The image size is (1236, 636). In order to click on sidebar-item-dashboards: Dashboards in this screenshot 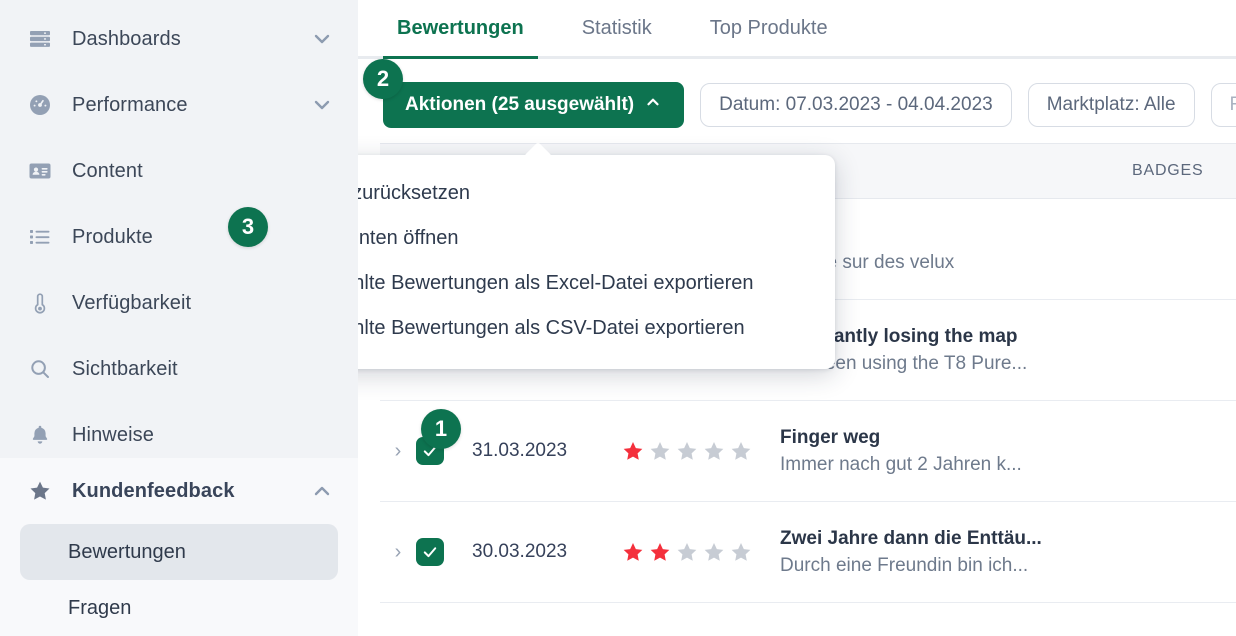, I will do `click(179, 39)`.